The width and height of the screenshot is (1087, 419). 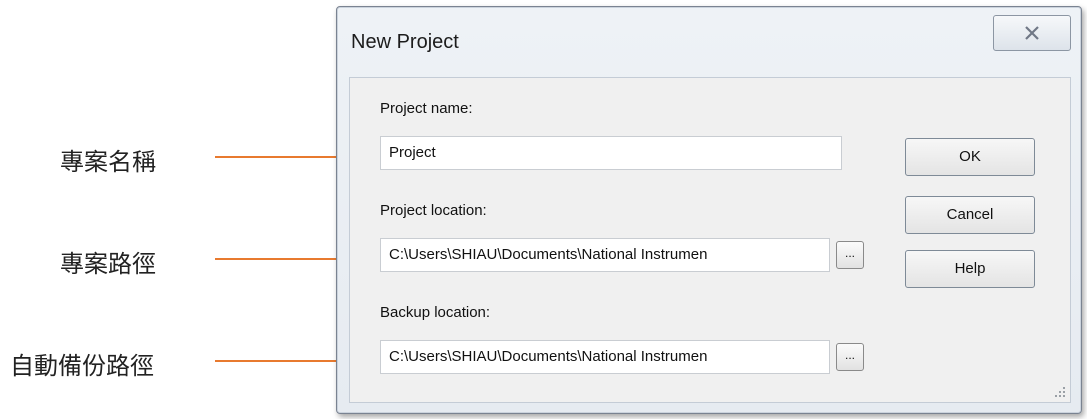 What do you see at coordinates (108, 264) in the screenshot?
I see `annotation-label: 專案路徑` at bounding box center [108, 264].